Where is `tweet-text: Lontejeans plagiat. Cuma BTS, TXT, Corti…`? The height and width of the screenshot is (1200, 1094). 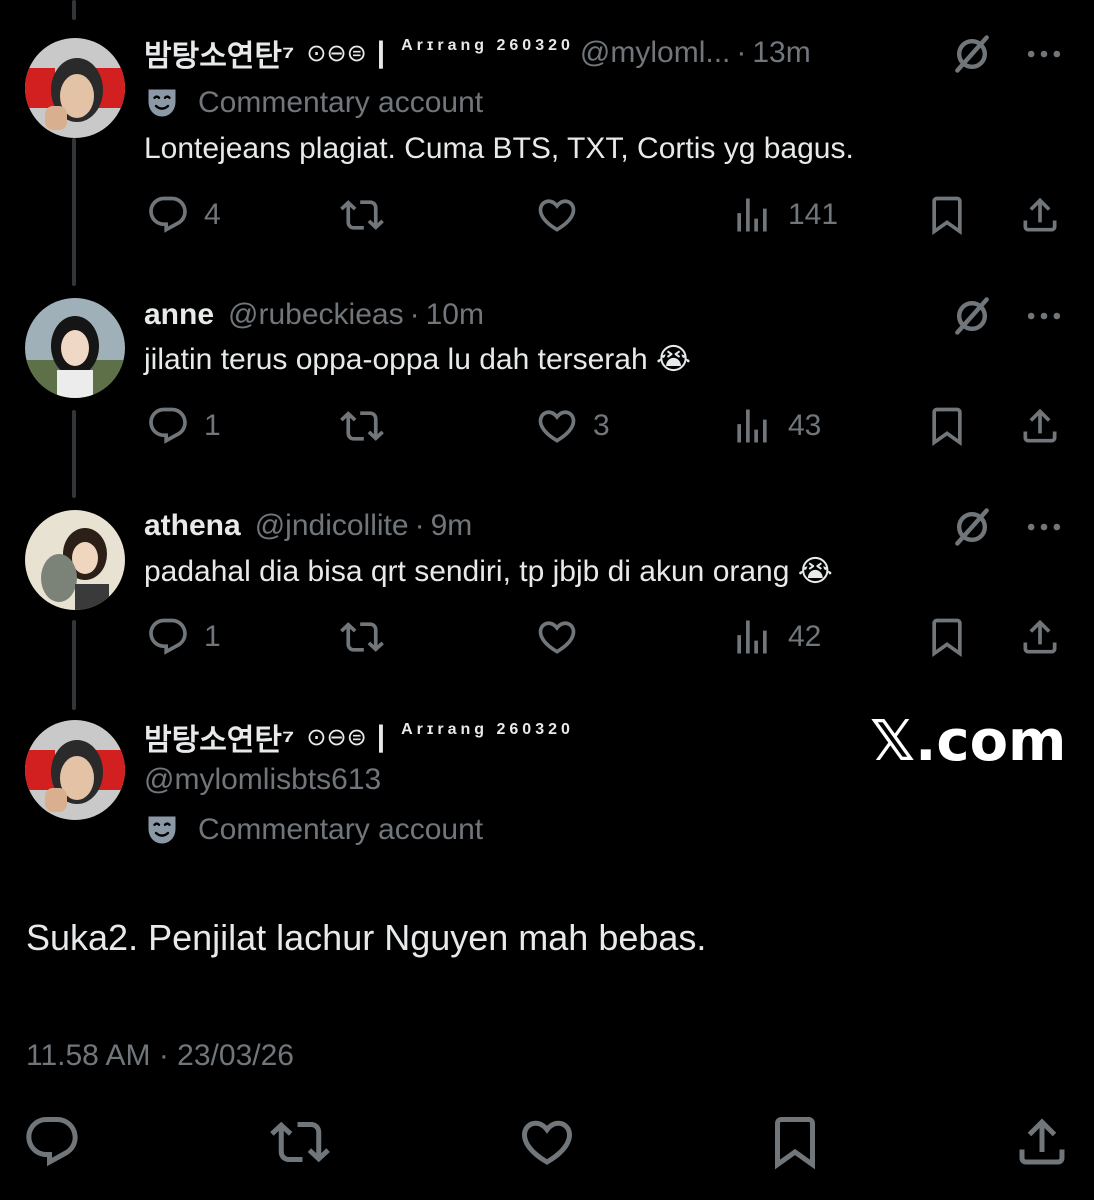
tweet-text: Lontejeans plagiat. Cuma BTS, TXT, Corti… is located at coordinates (499, 148).